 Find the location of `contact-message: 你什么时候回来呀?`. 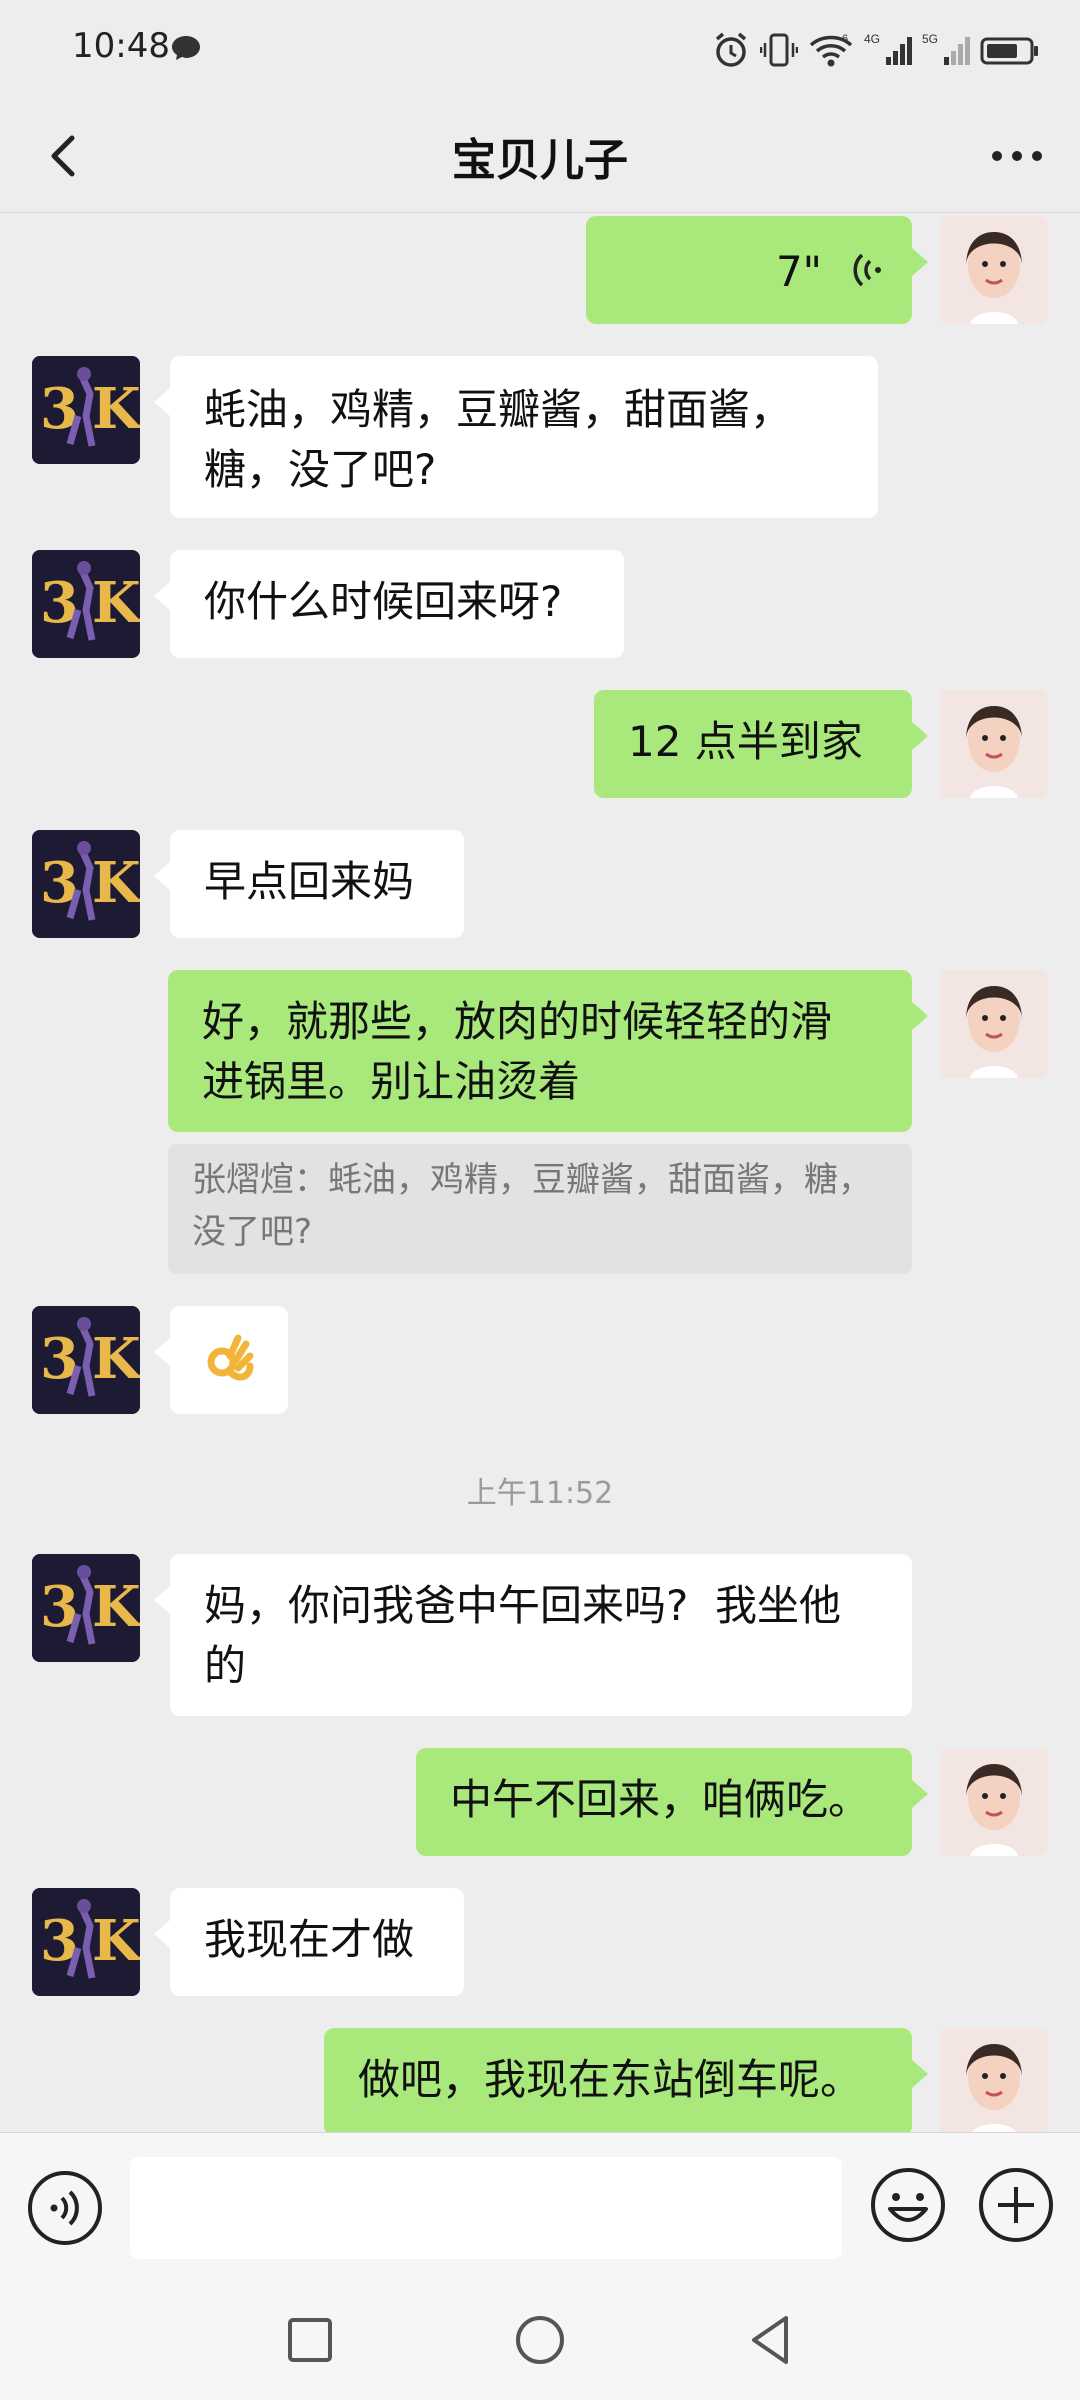

contact-message: 你什么时候回来呀? is located at coordinates (389, 604).